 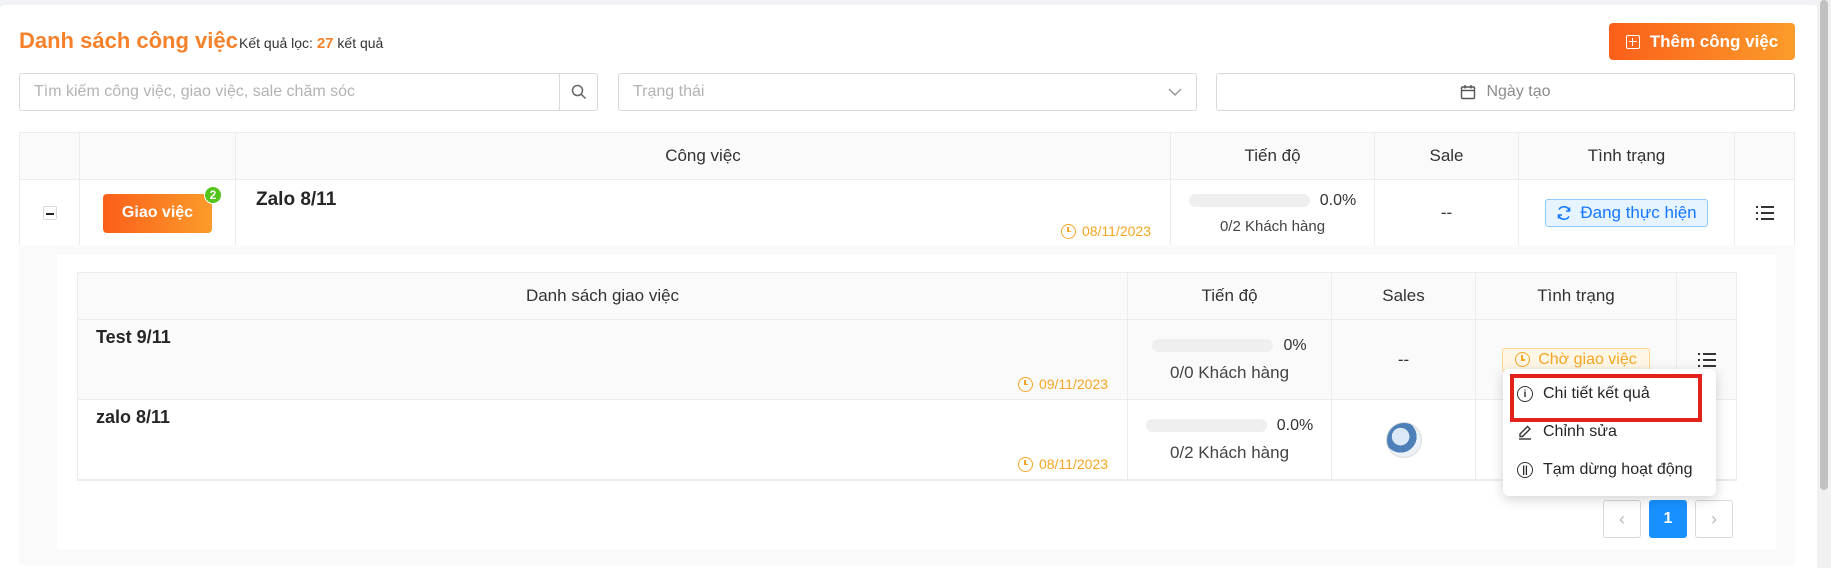 What do you see at coordinates (1618, 469) in the screenshot?
I see `menu-item-label: Tạm dừng hoạt động` at bounding box center [1618, 469].